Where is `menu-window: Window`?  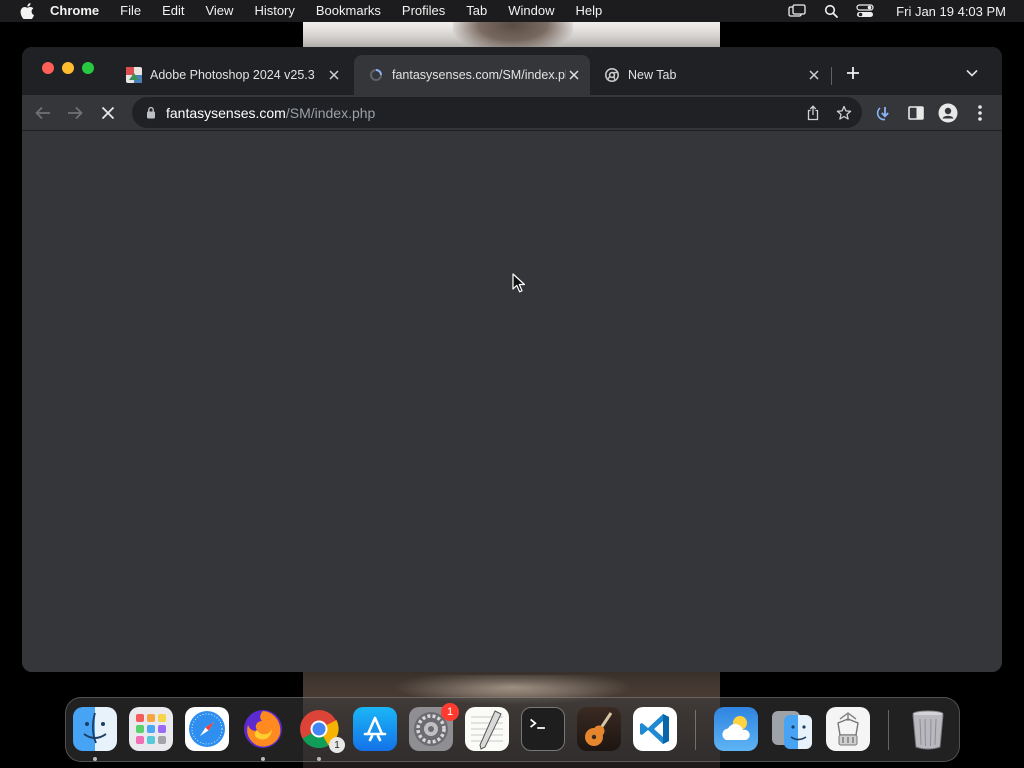
menu-window: Window is located at coordinates (531, 11).